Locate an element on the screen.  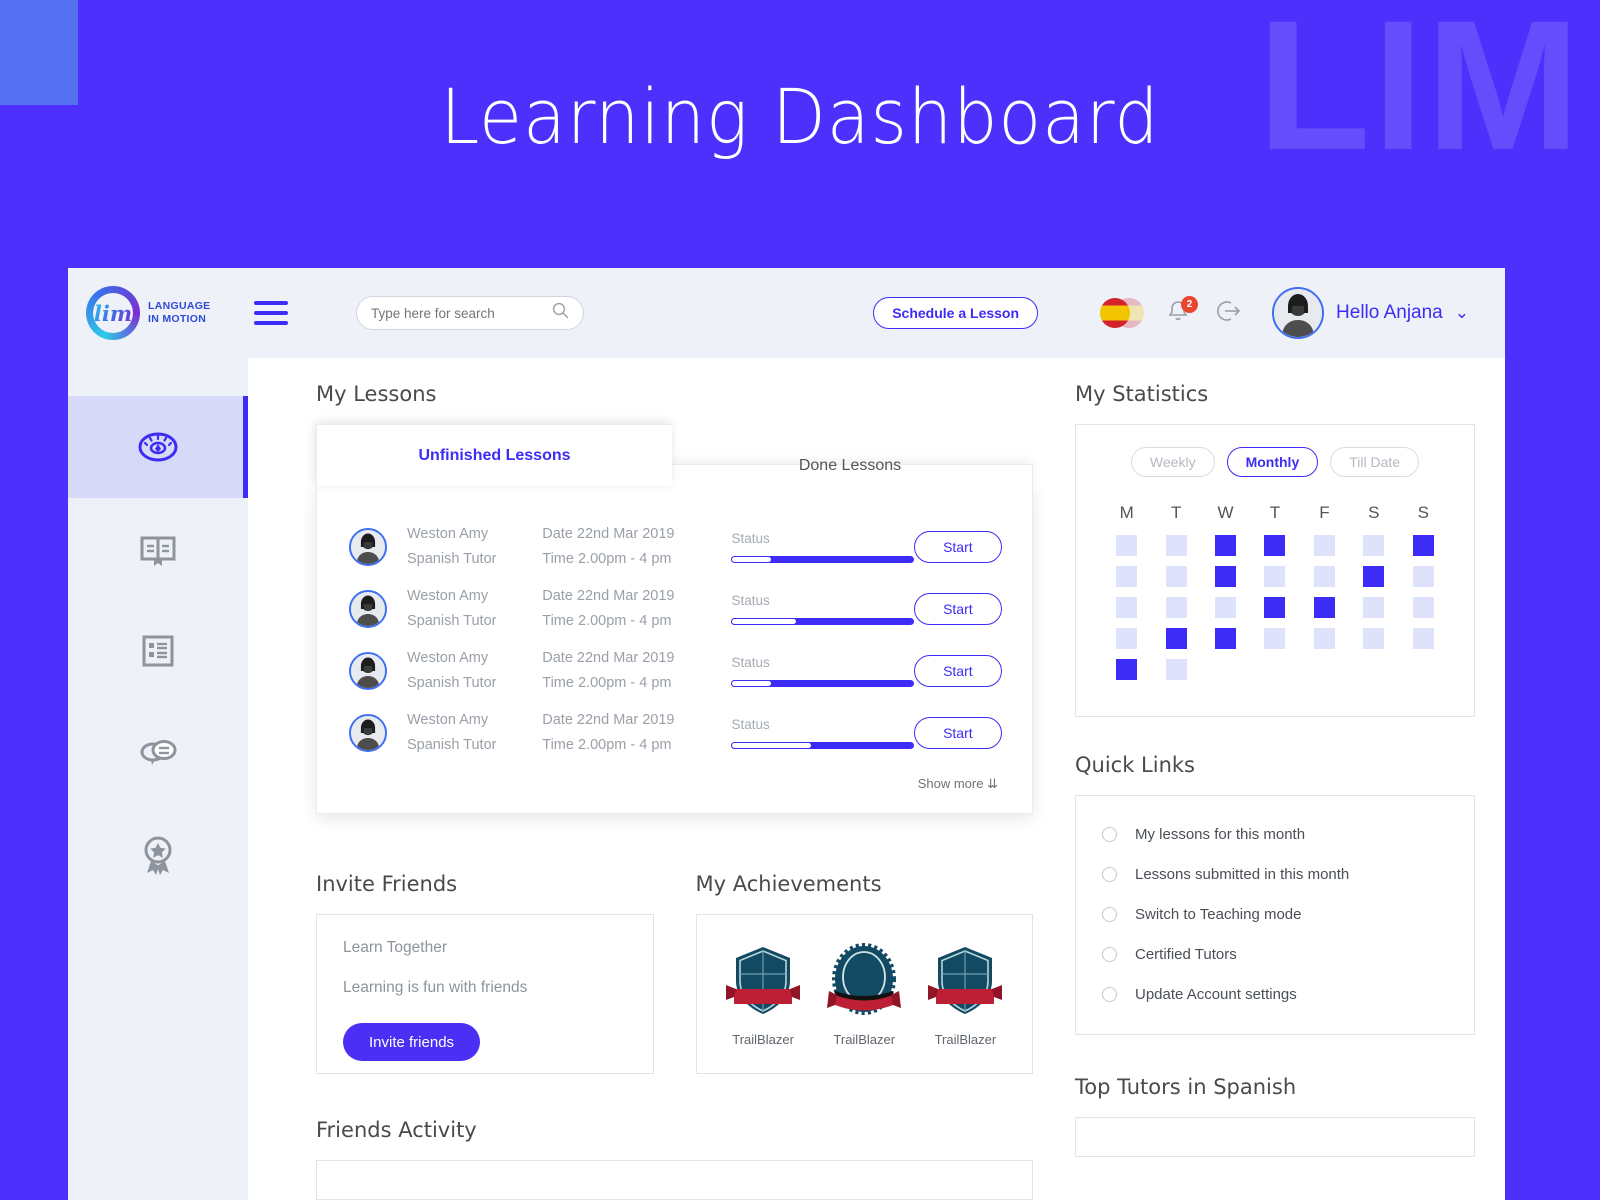
sidebar-item-achievements is located at coordinates (158, 855).